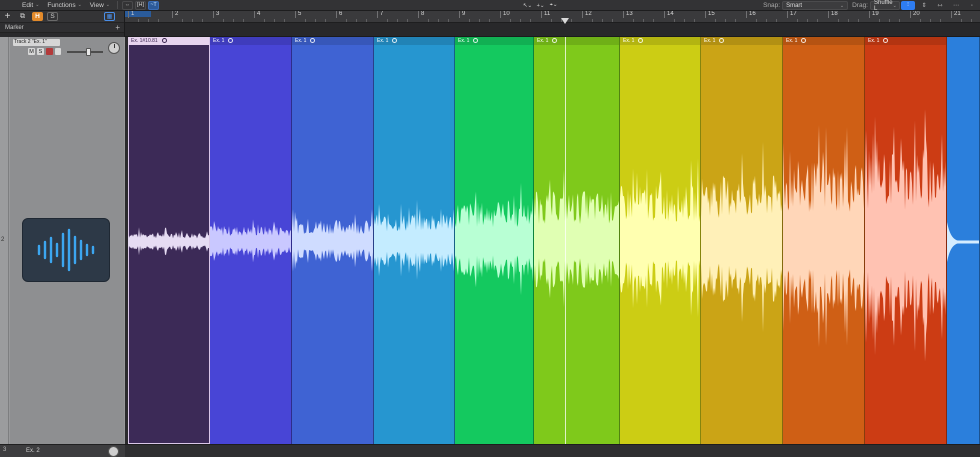 Image resolution: width=980 pixels, height=457 pixels. Describe the element at coordinates (30, 5) in the screenshot. I see `edit-menu: Edit ⌄` at that location.